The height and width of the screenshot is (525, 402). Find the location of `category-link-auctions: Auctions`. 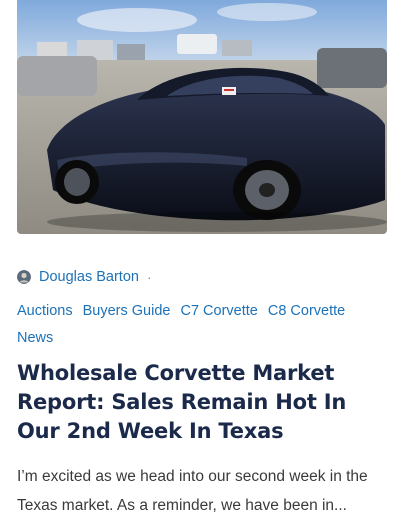

category-link-auctions: Auctions is located at coordinates (45, 311).